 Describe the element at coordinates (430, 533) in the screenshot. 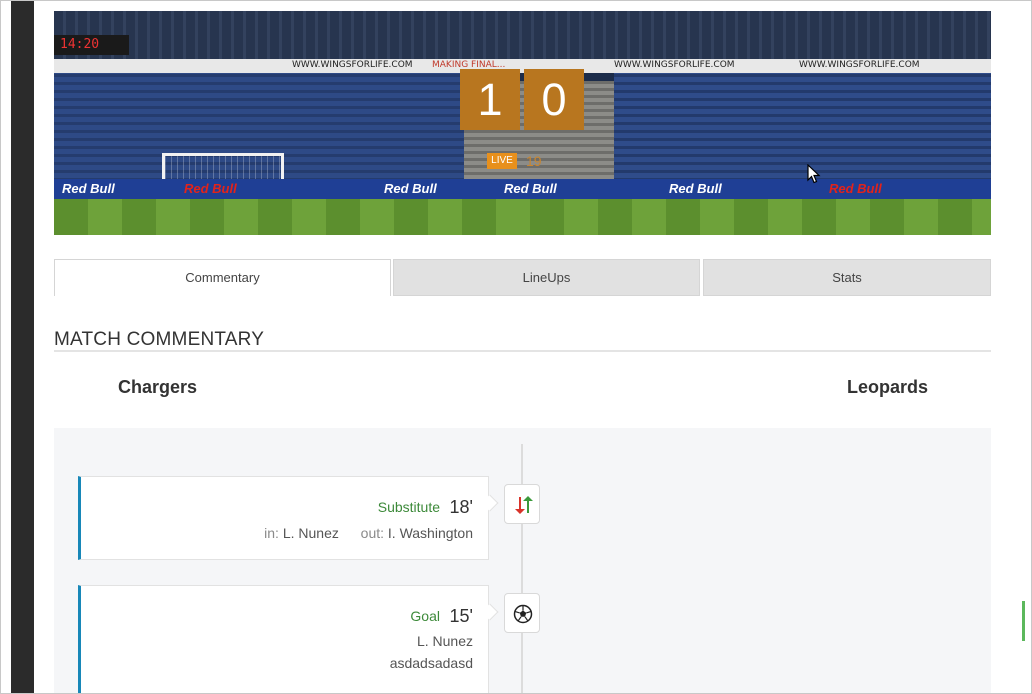

I see `out-player: I. Washington` at that location.